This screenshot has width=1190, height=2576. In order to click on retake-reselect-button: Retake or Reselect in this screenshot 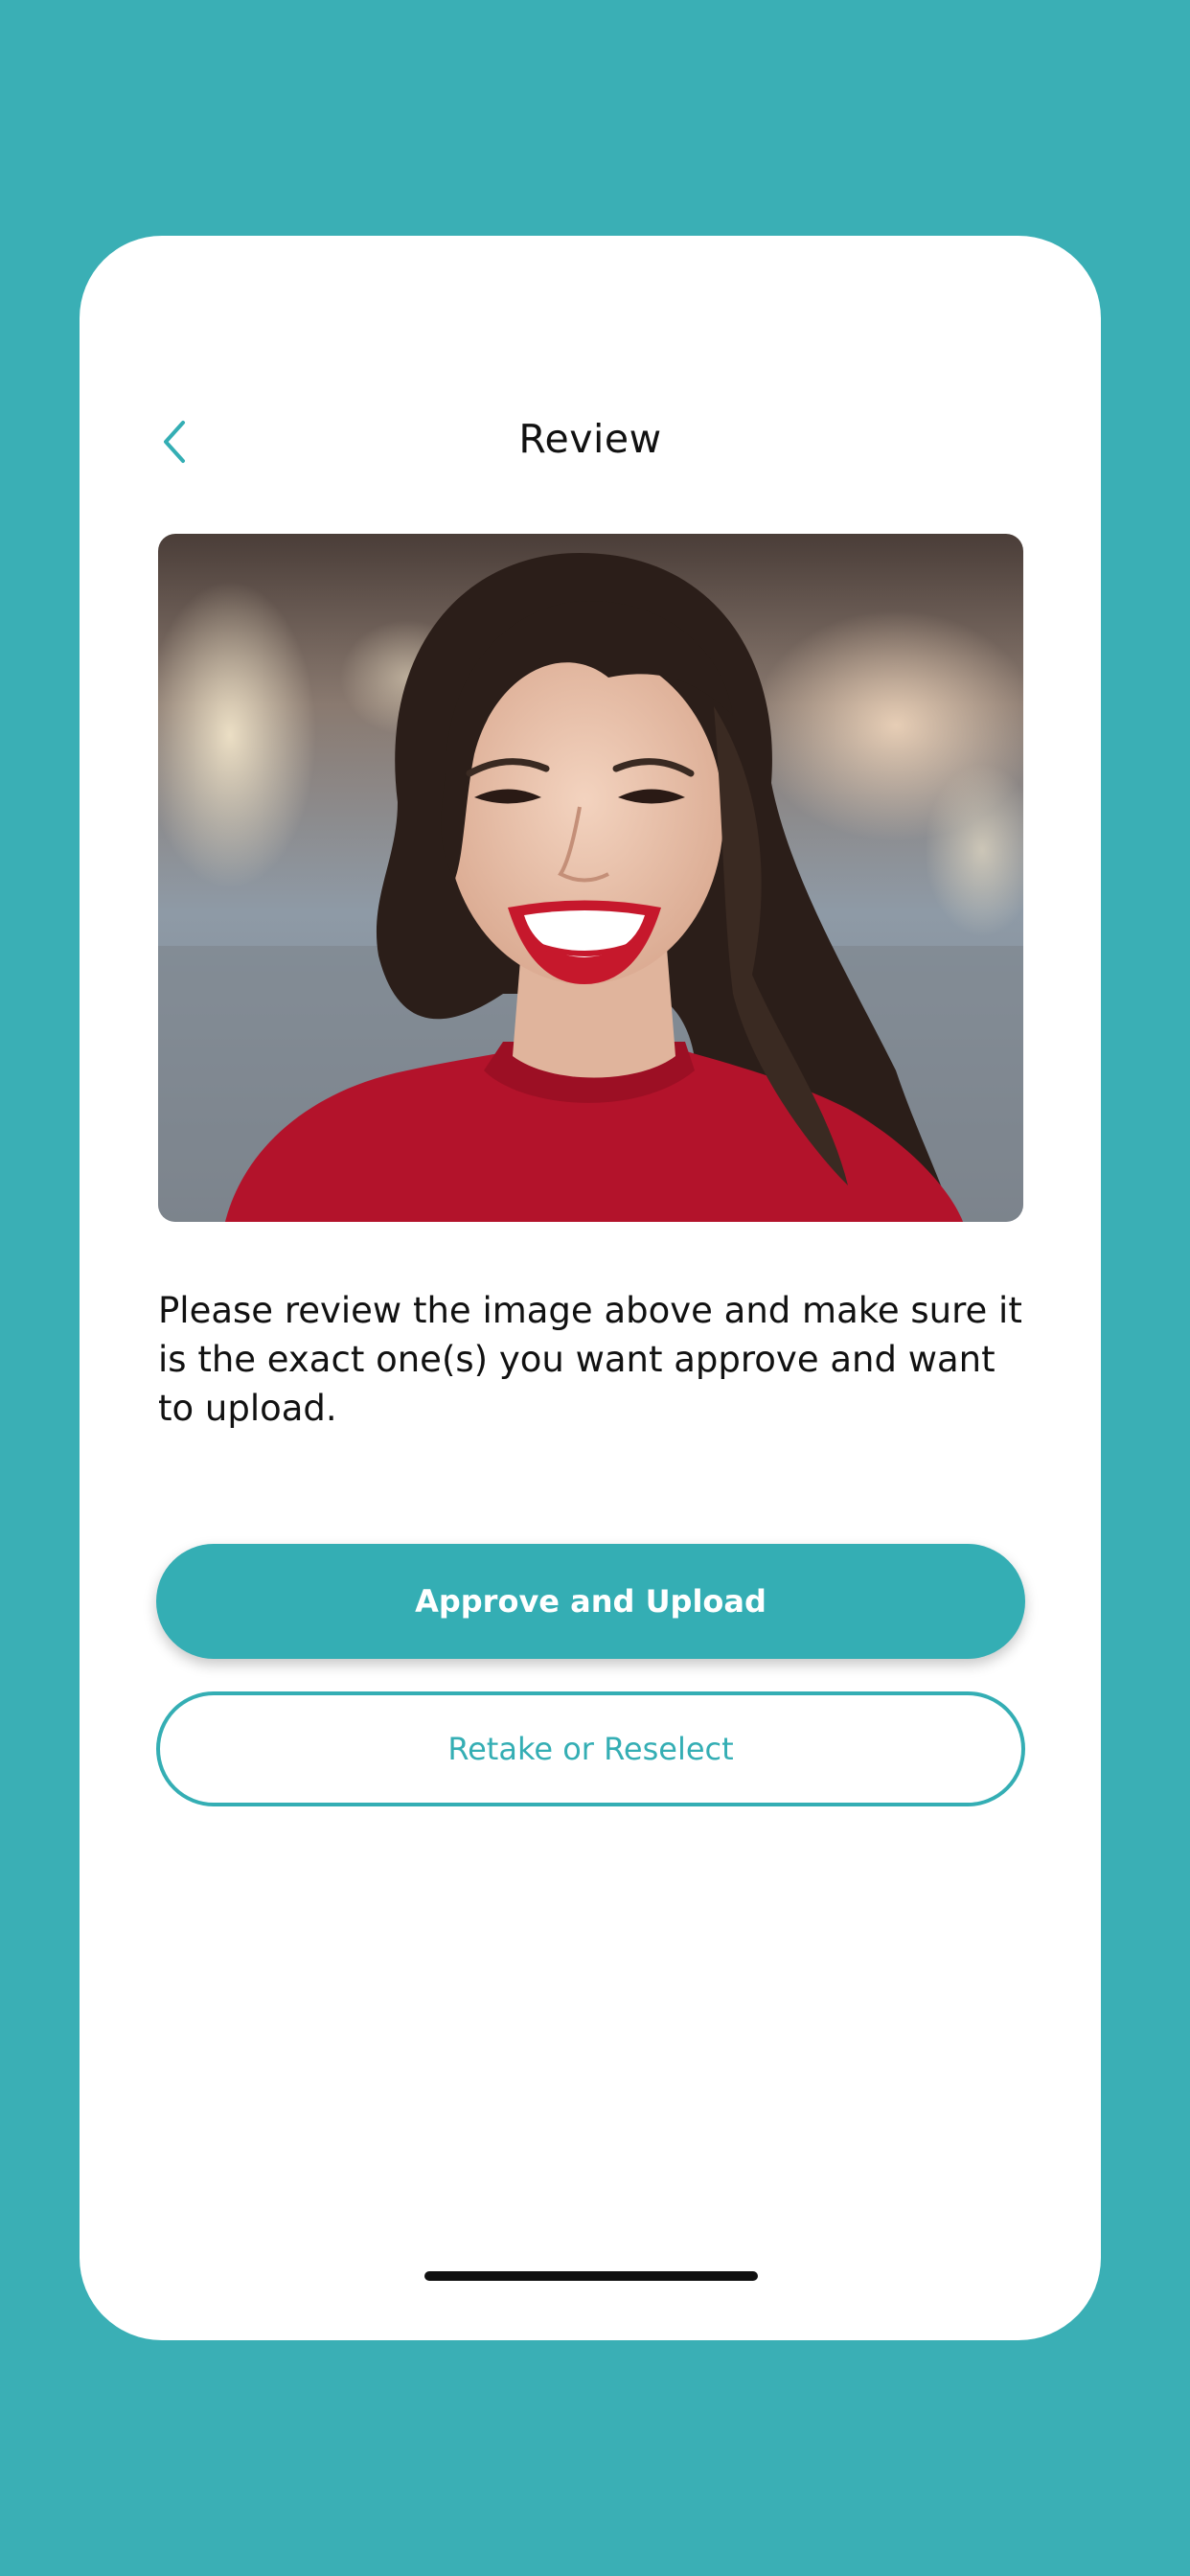, I will do `click(590, 1748)`.